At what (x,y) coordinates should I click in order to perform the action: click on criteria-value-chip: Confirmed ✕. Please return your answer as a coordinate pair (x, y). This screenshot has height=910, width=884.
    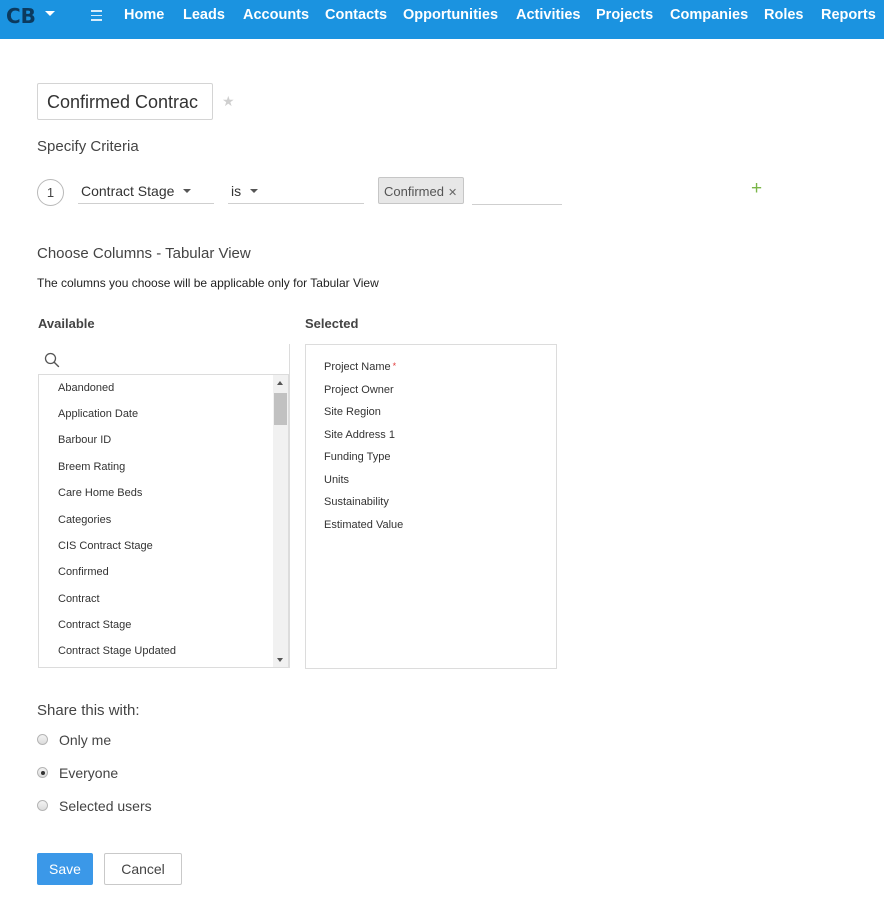
    Looking at the image, I should click on (421, 190).